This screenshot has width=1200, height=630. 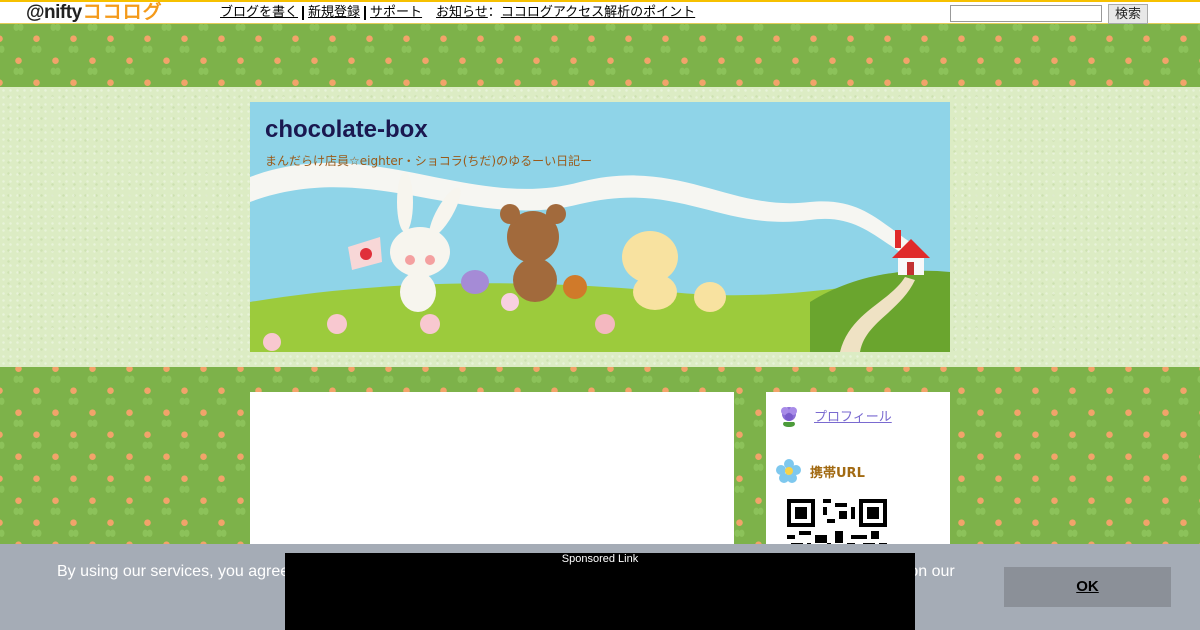 I want to click on cocolog-logo: @niftyココログ, so click(x=94, y=13).